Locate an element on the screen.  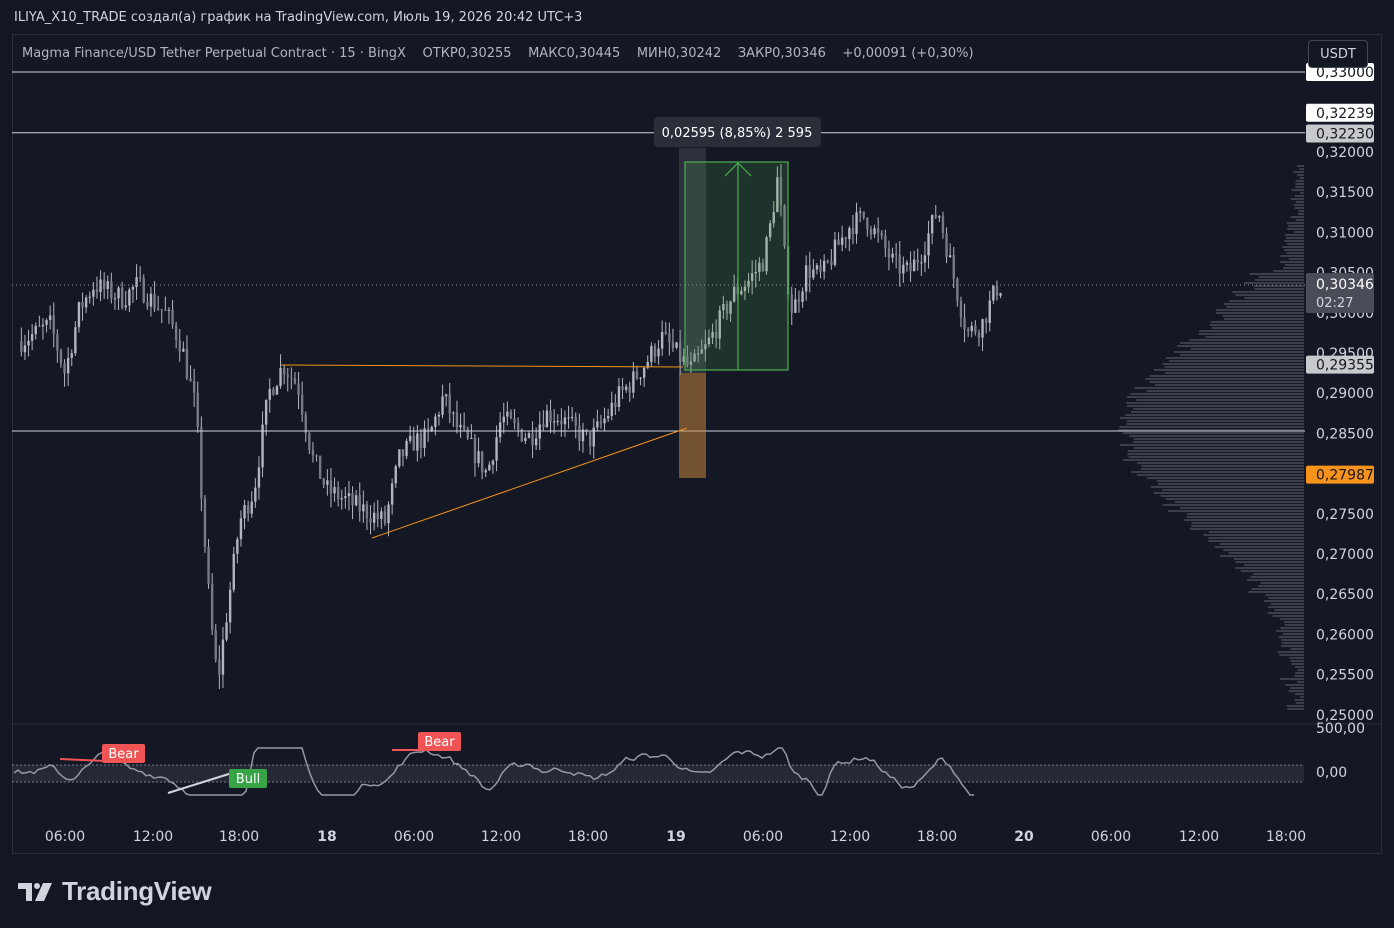
currency-button: USDT is located at coordinates (1338, 54).